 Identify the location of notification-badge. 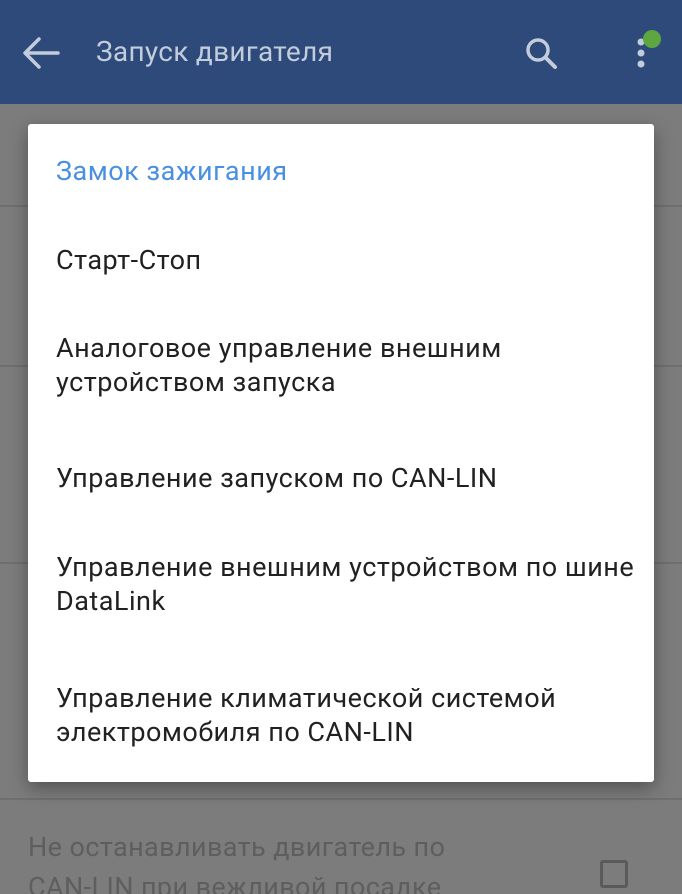
(652, 39).